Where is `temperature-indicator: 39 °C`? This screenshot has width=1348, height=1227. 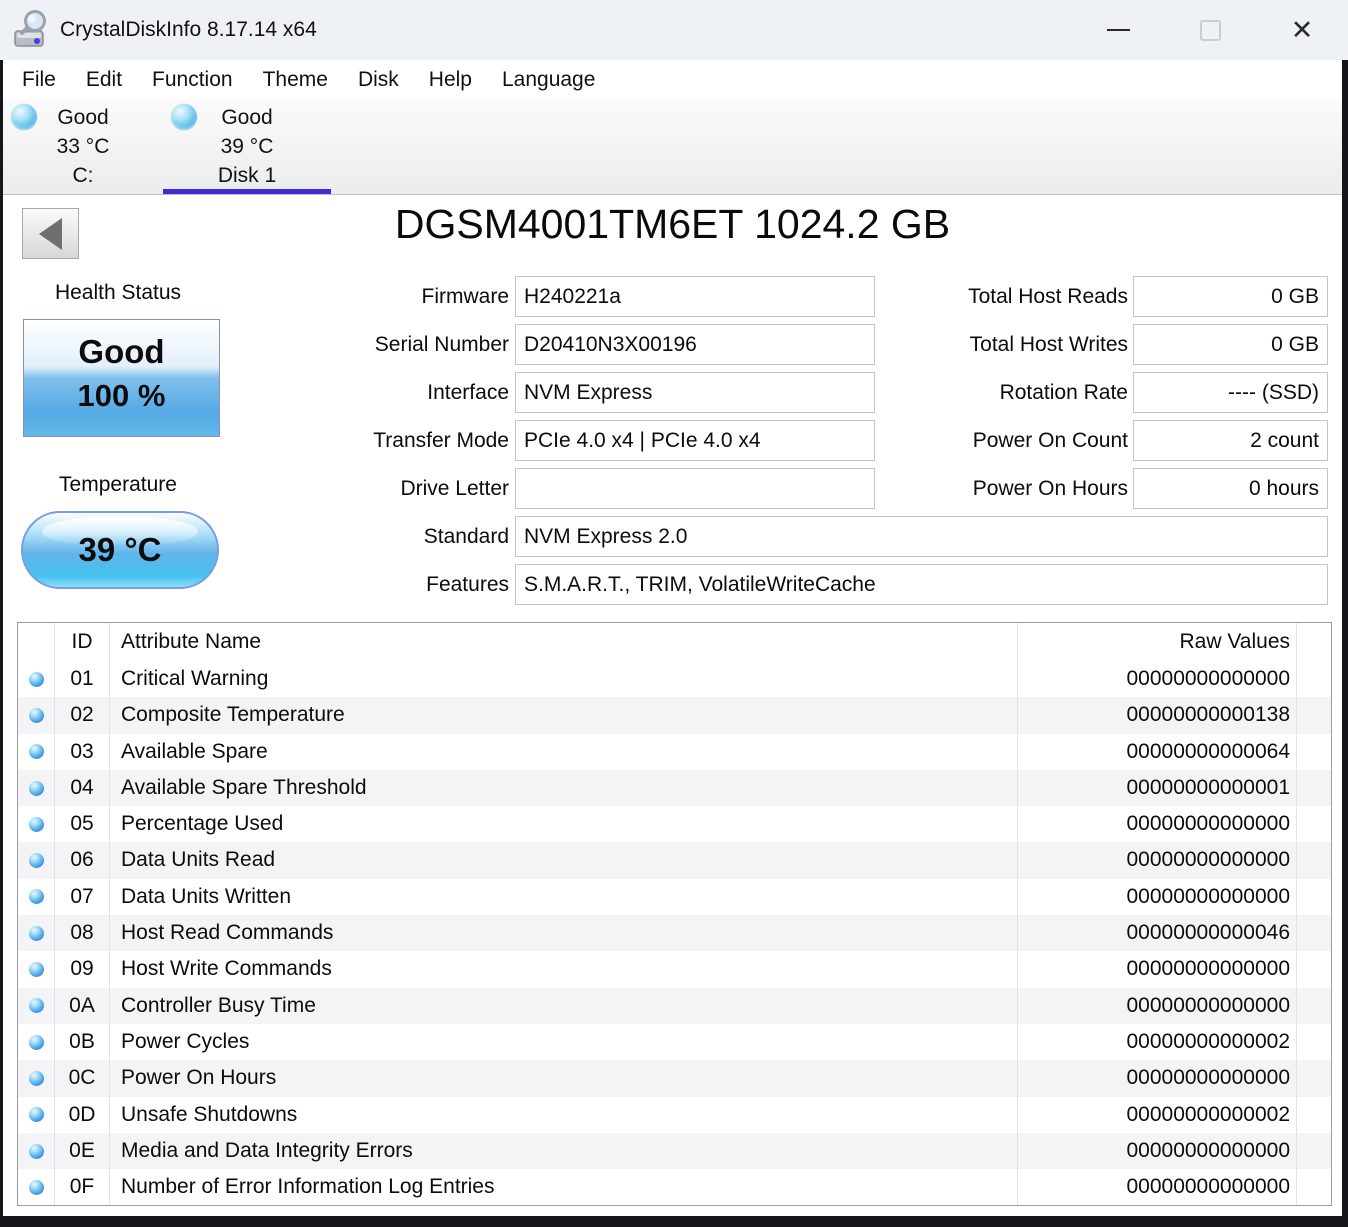 temperature-indicator: 39 °C is located at coordinates (120, 550).